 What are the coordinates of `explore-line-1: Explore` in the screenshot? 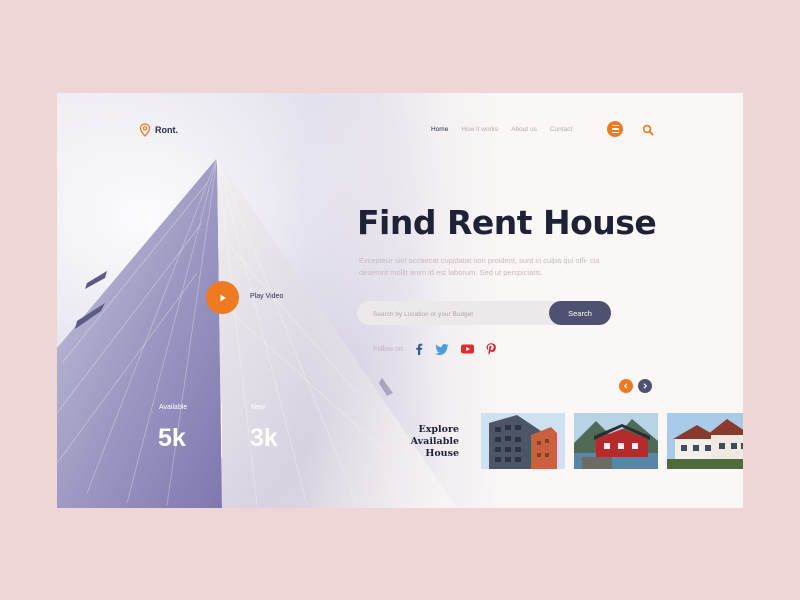 It's located at (438, 429).